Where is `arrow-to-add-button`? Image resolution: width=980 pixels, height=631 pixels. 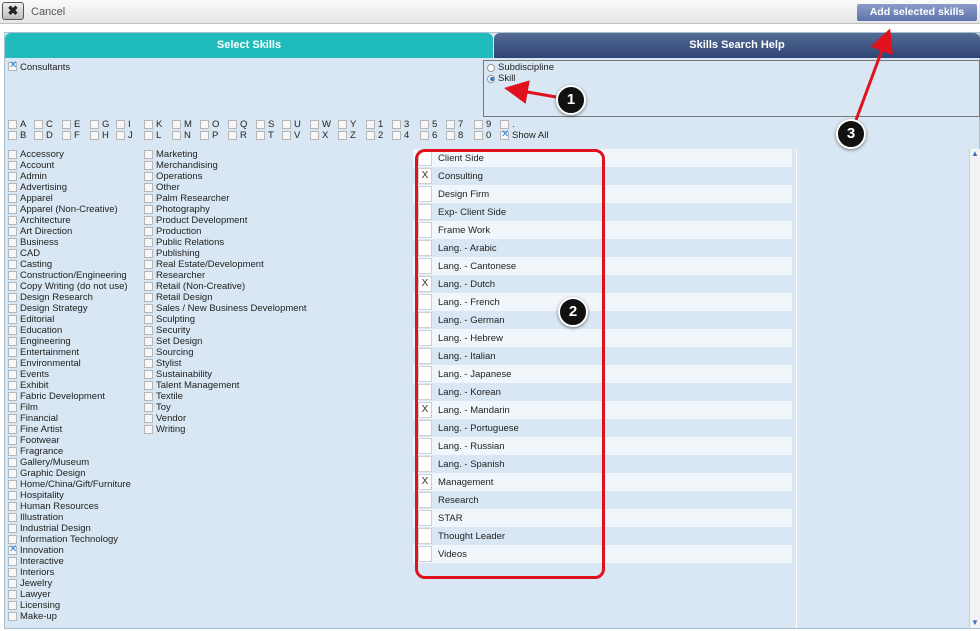
arrow-to-add-button is located at coordinates (873, 74).